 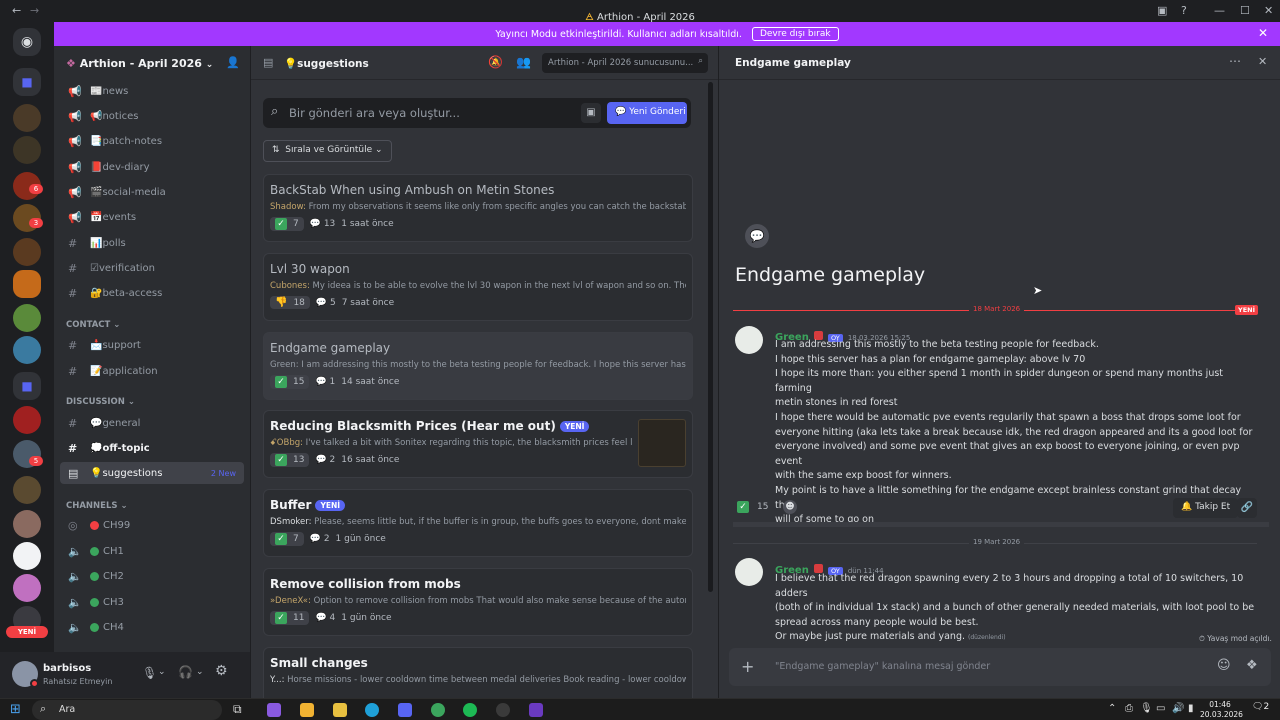 What do you see at coordinates (470, 710) in the screenshot?
I see `spotify-icon` at bounding box center [470, 710].